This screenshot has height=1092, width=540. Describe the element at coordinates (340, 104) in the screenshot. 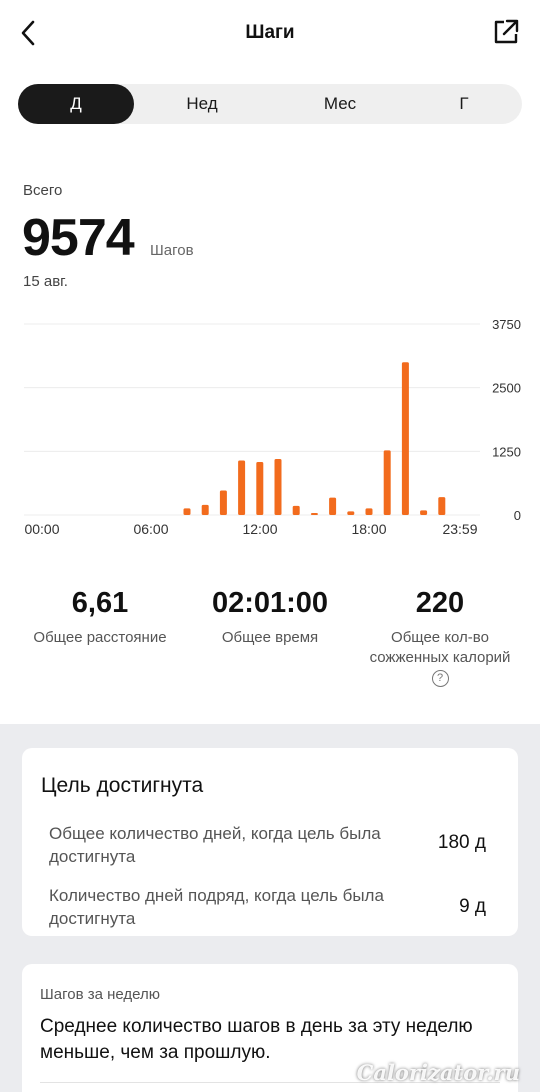

I see `tab-month: Мес` at that location.